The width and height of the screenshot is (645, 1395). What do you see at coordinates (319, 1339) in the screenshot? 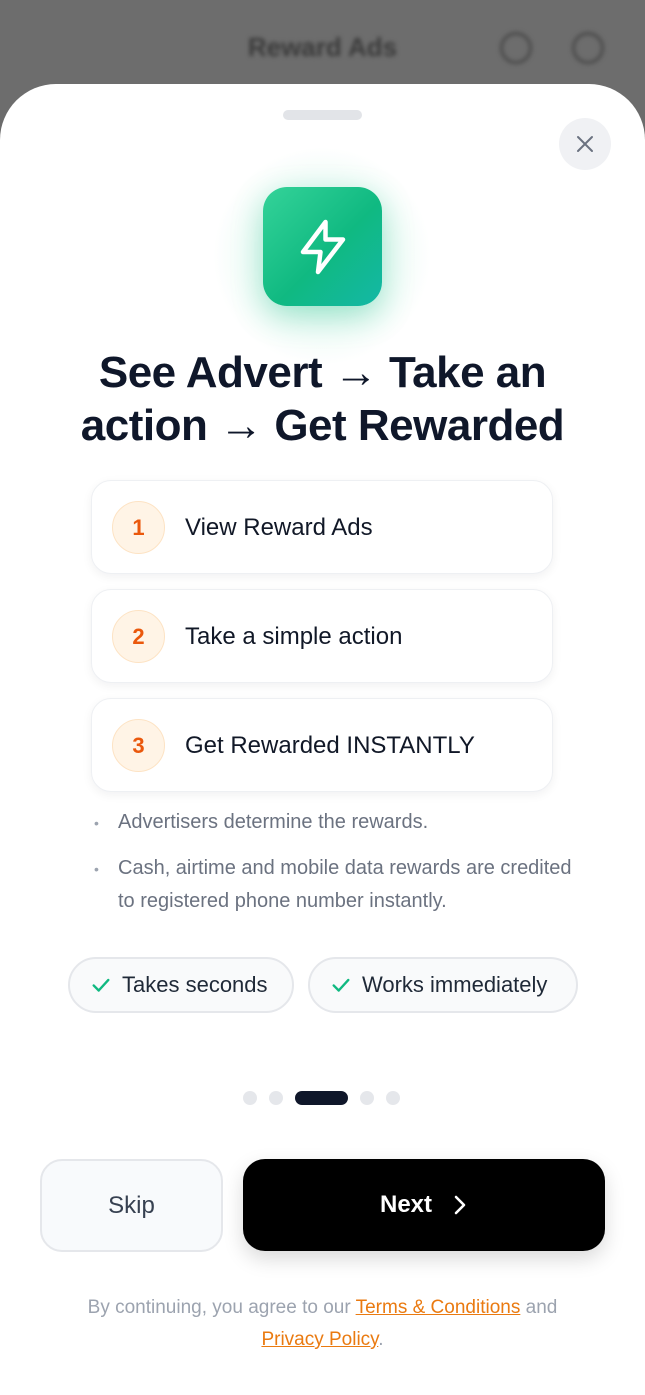
I see `privacy-link: Privacy Policy` at bounding box center [319, 1339].